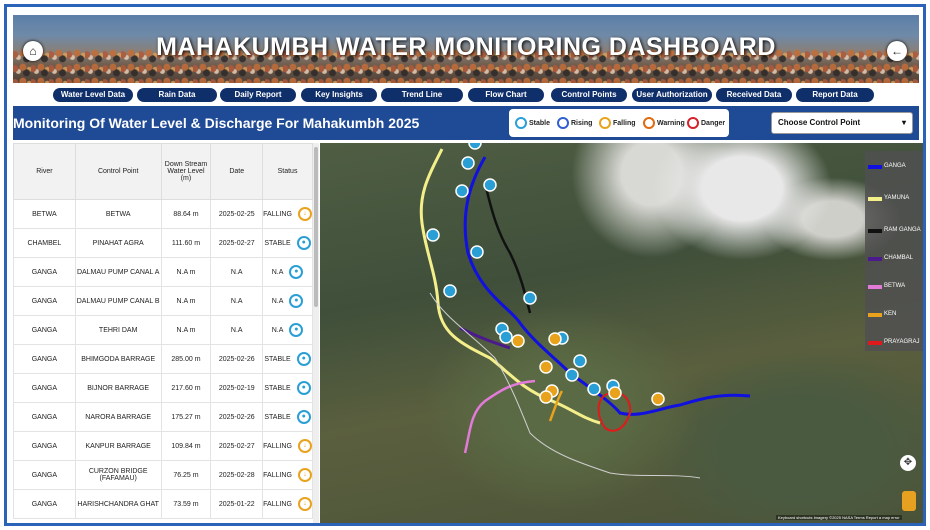 The image size is (930, 530). What do you see at coordinates (835, 95) in the screenshot?
I see `nav-report-data: Report Data` at bounding box center [835, 95].